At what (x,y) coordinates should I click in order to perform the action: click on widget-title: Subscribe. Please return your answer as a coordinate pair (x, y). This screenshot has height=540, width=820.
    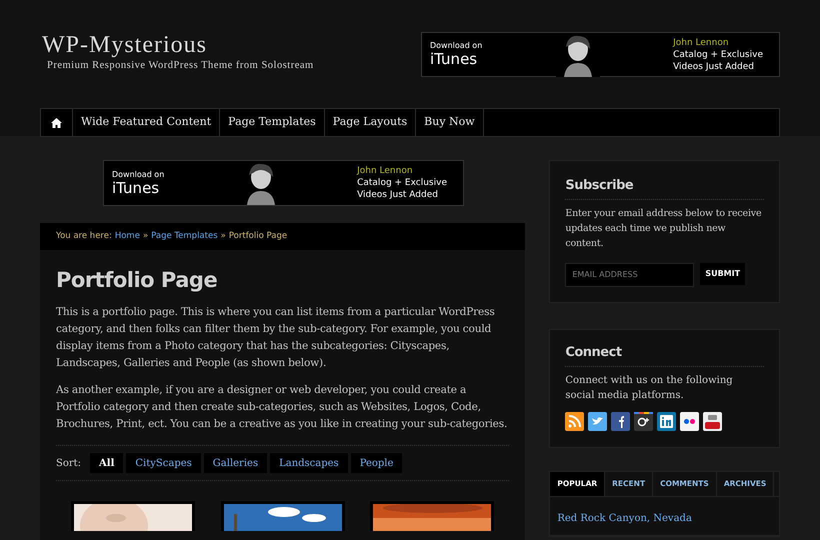
    Looking at the image, I should click on (664, 188).